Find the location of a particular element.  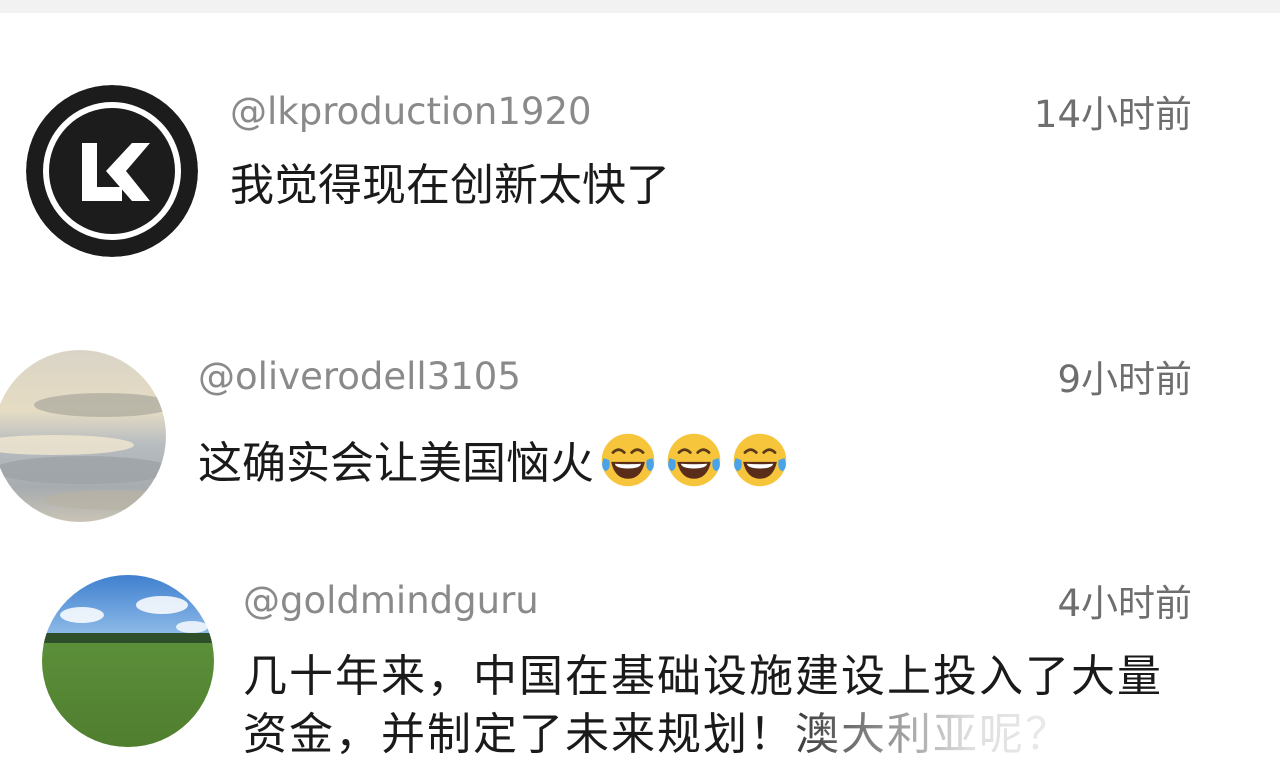

avatar is located at coordinates (128, 661).